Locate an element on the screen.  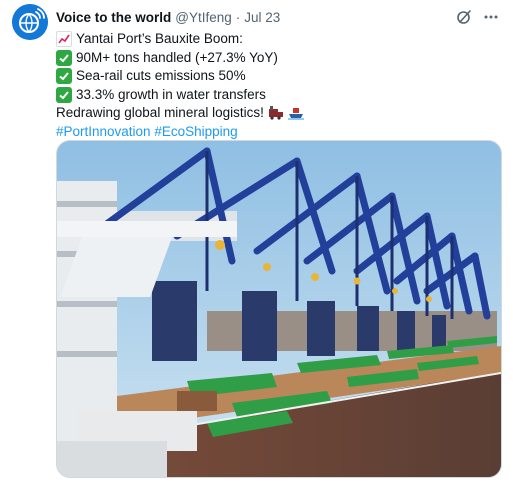
hashtag-row: #PortInnovation #EcoShipping is located at coordinates (277, 132).